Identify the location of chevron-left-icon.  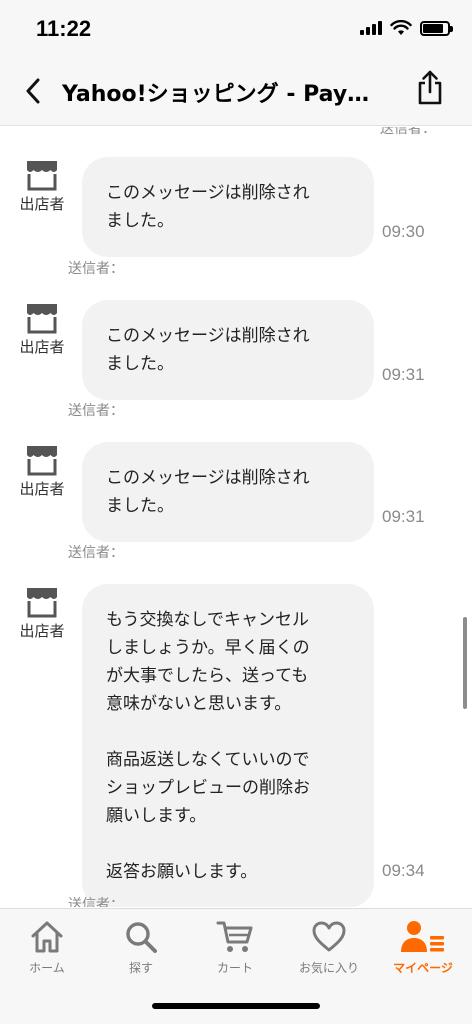
(33, 91).